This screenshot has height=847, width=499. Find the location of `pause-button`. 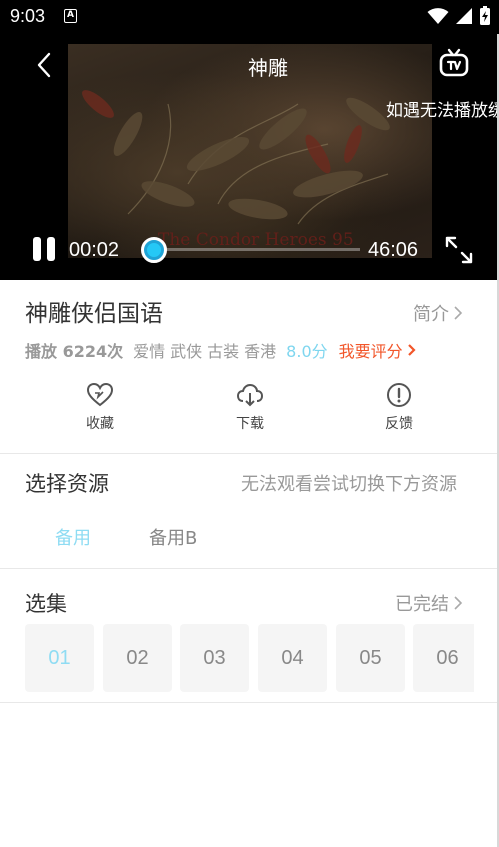

pause-button is located at coordinates (45, 249).